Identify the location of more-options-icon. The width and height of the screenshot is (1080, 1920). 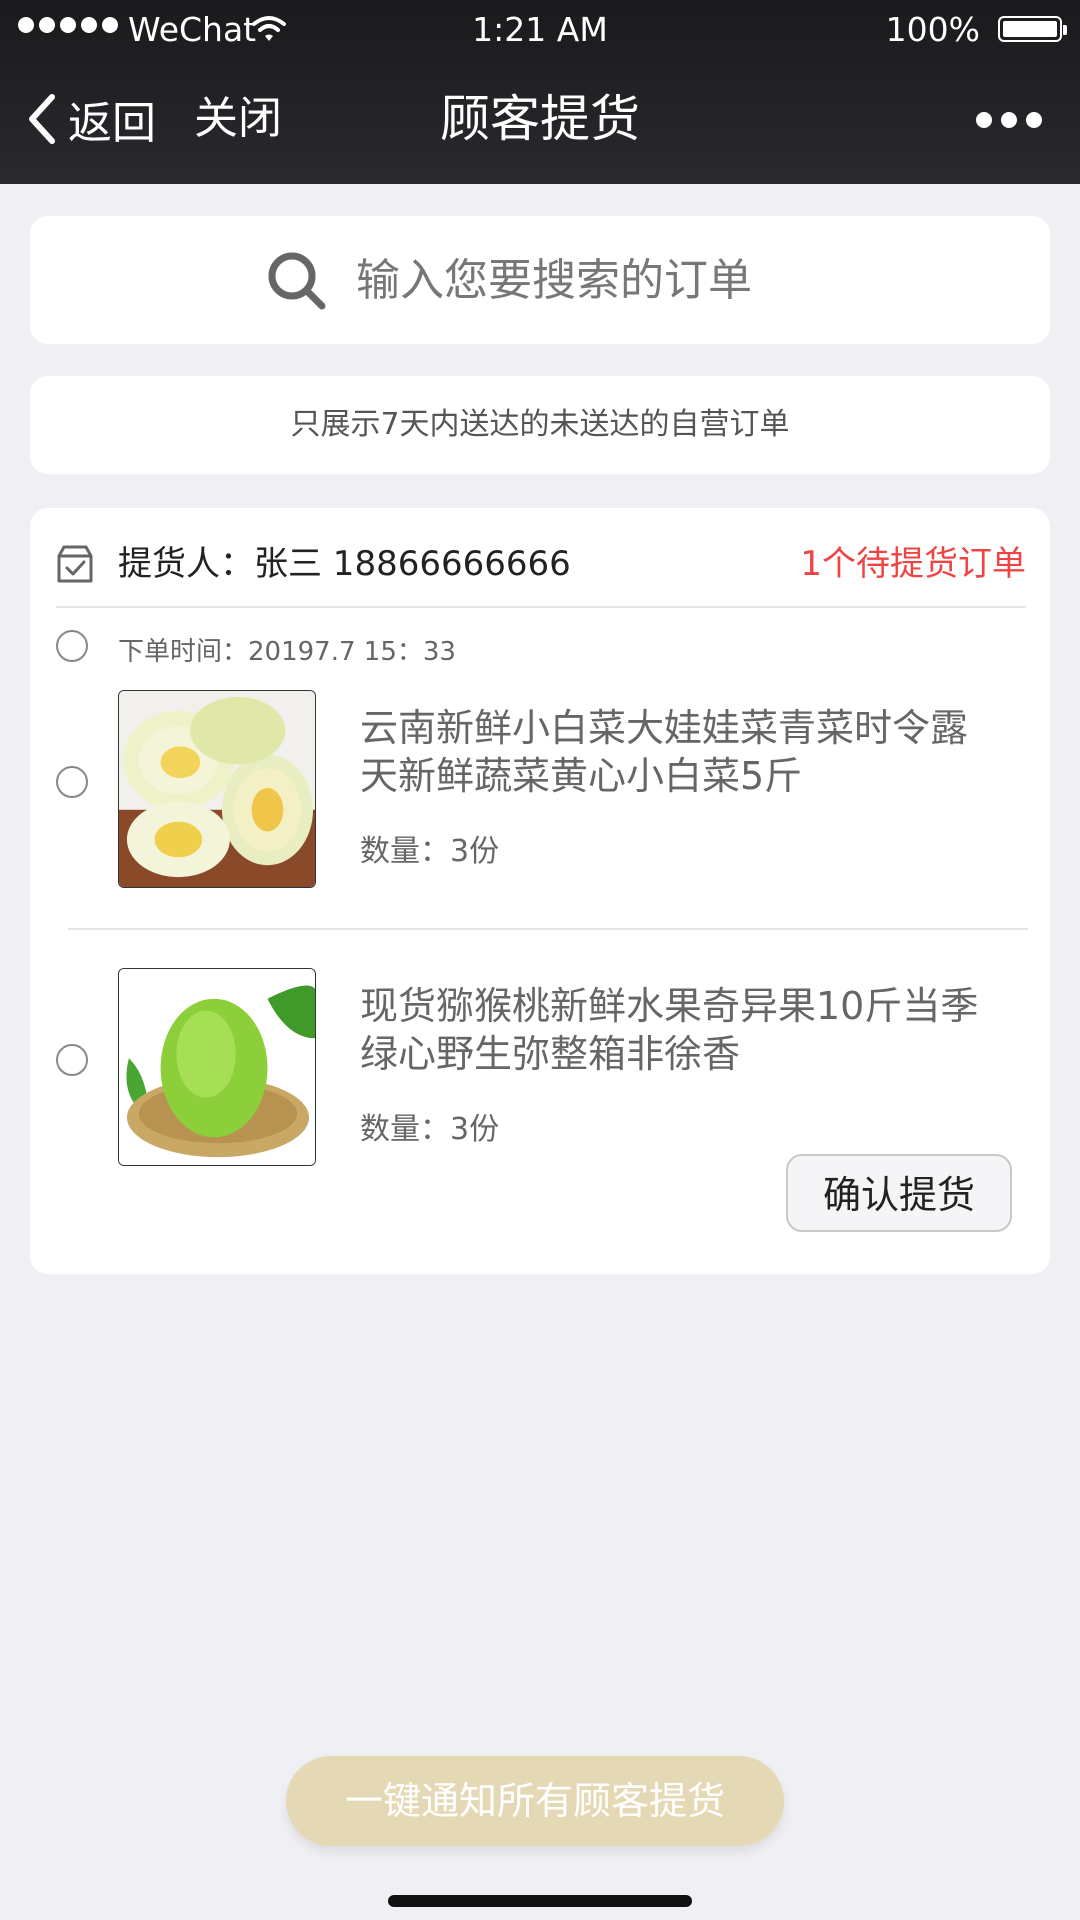
(1009, 120).